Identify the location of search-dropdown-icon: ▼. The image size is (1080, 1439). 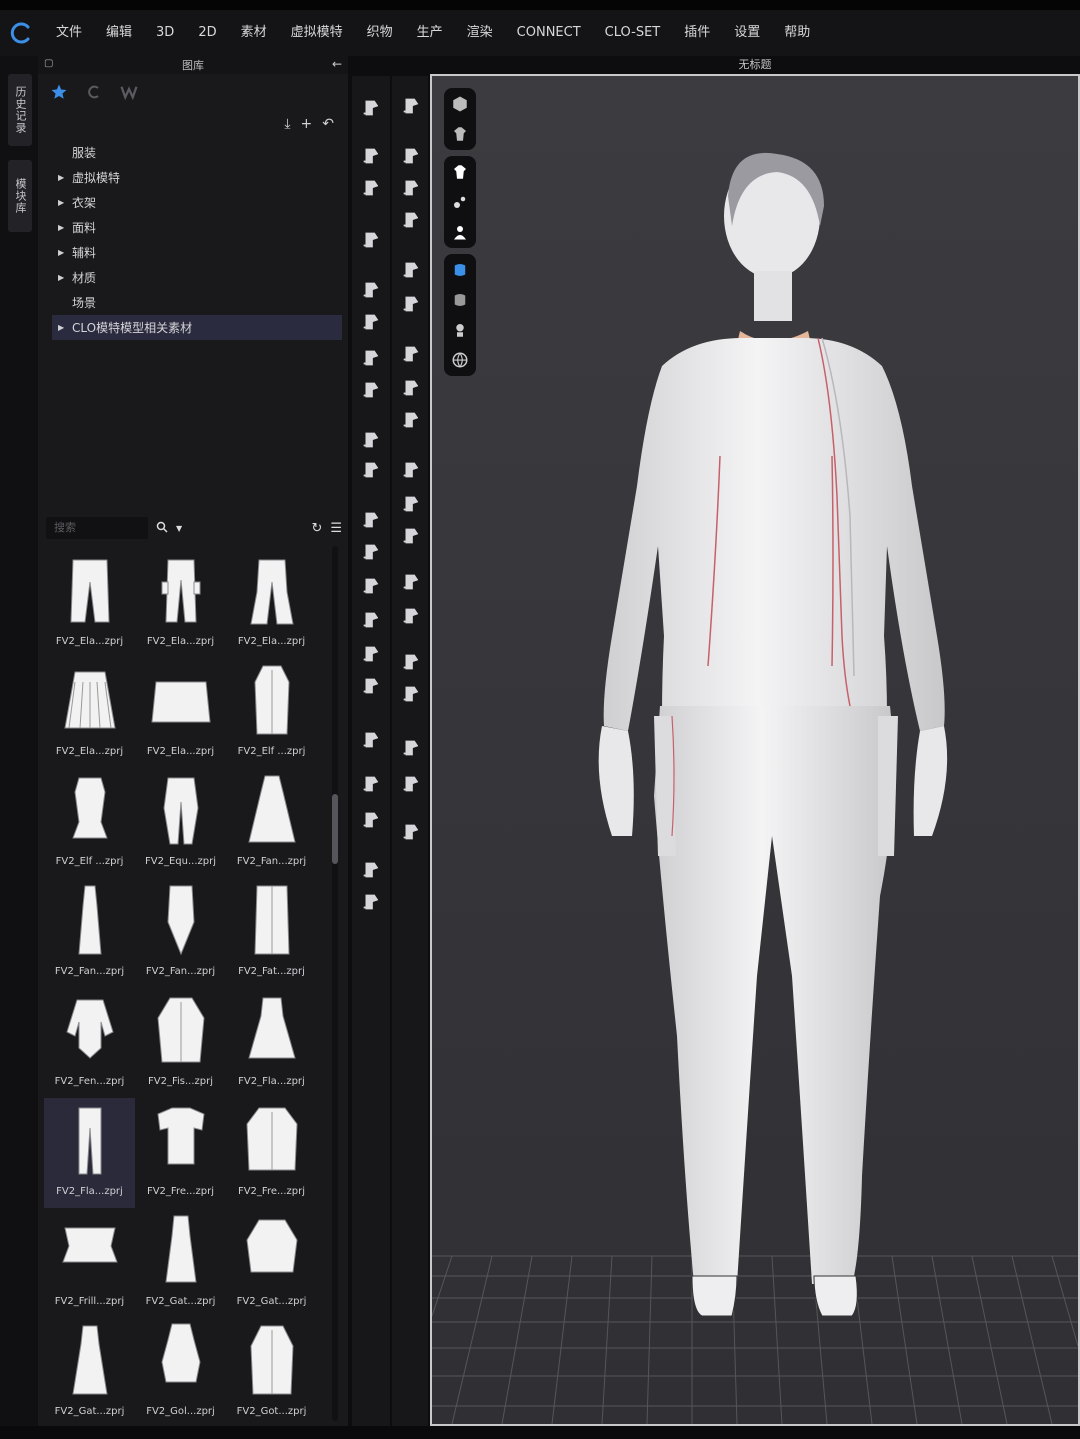
(179, 528).